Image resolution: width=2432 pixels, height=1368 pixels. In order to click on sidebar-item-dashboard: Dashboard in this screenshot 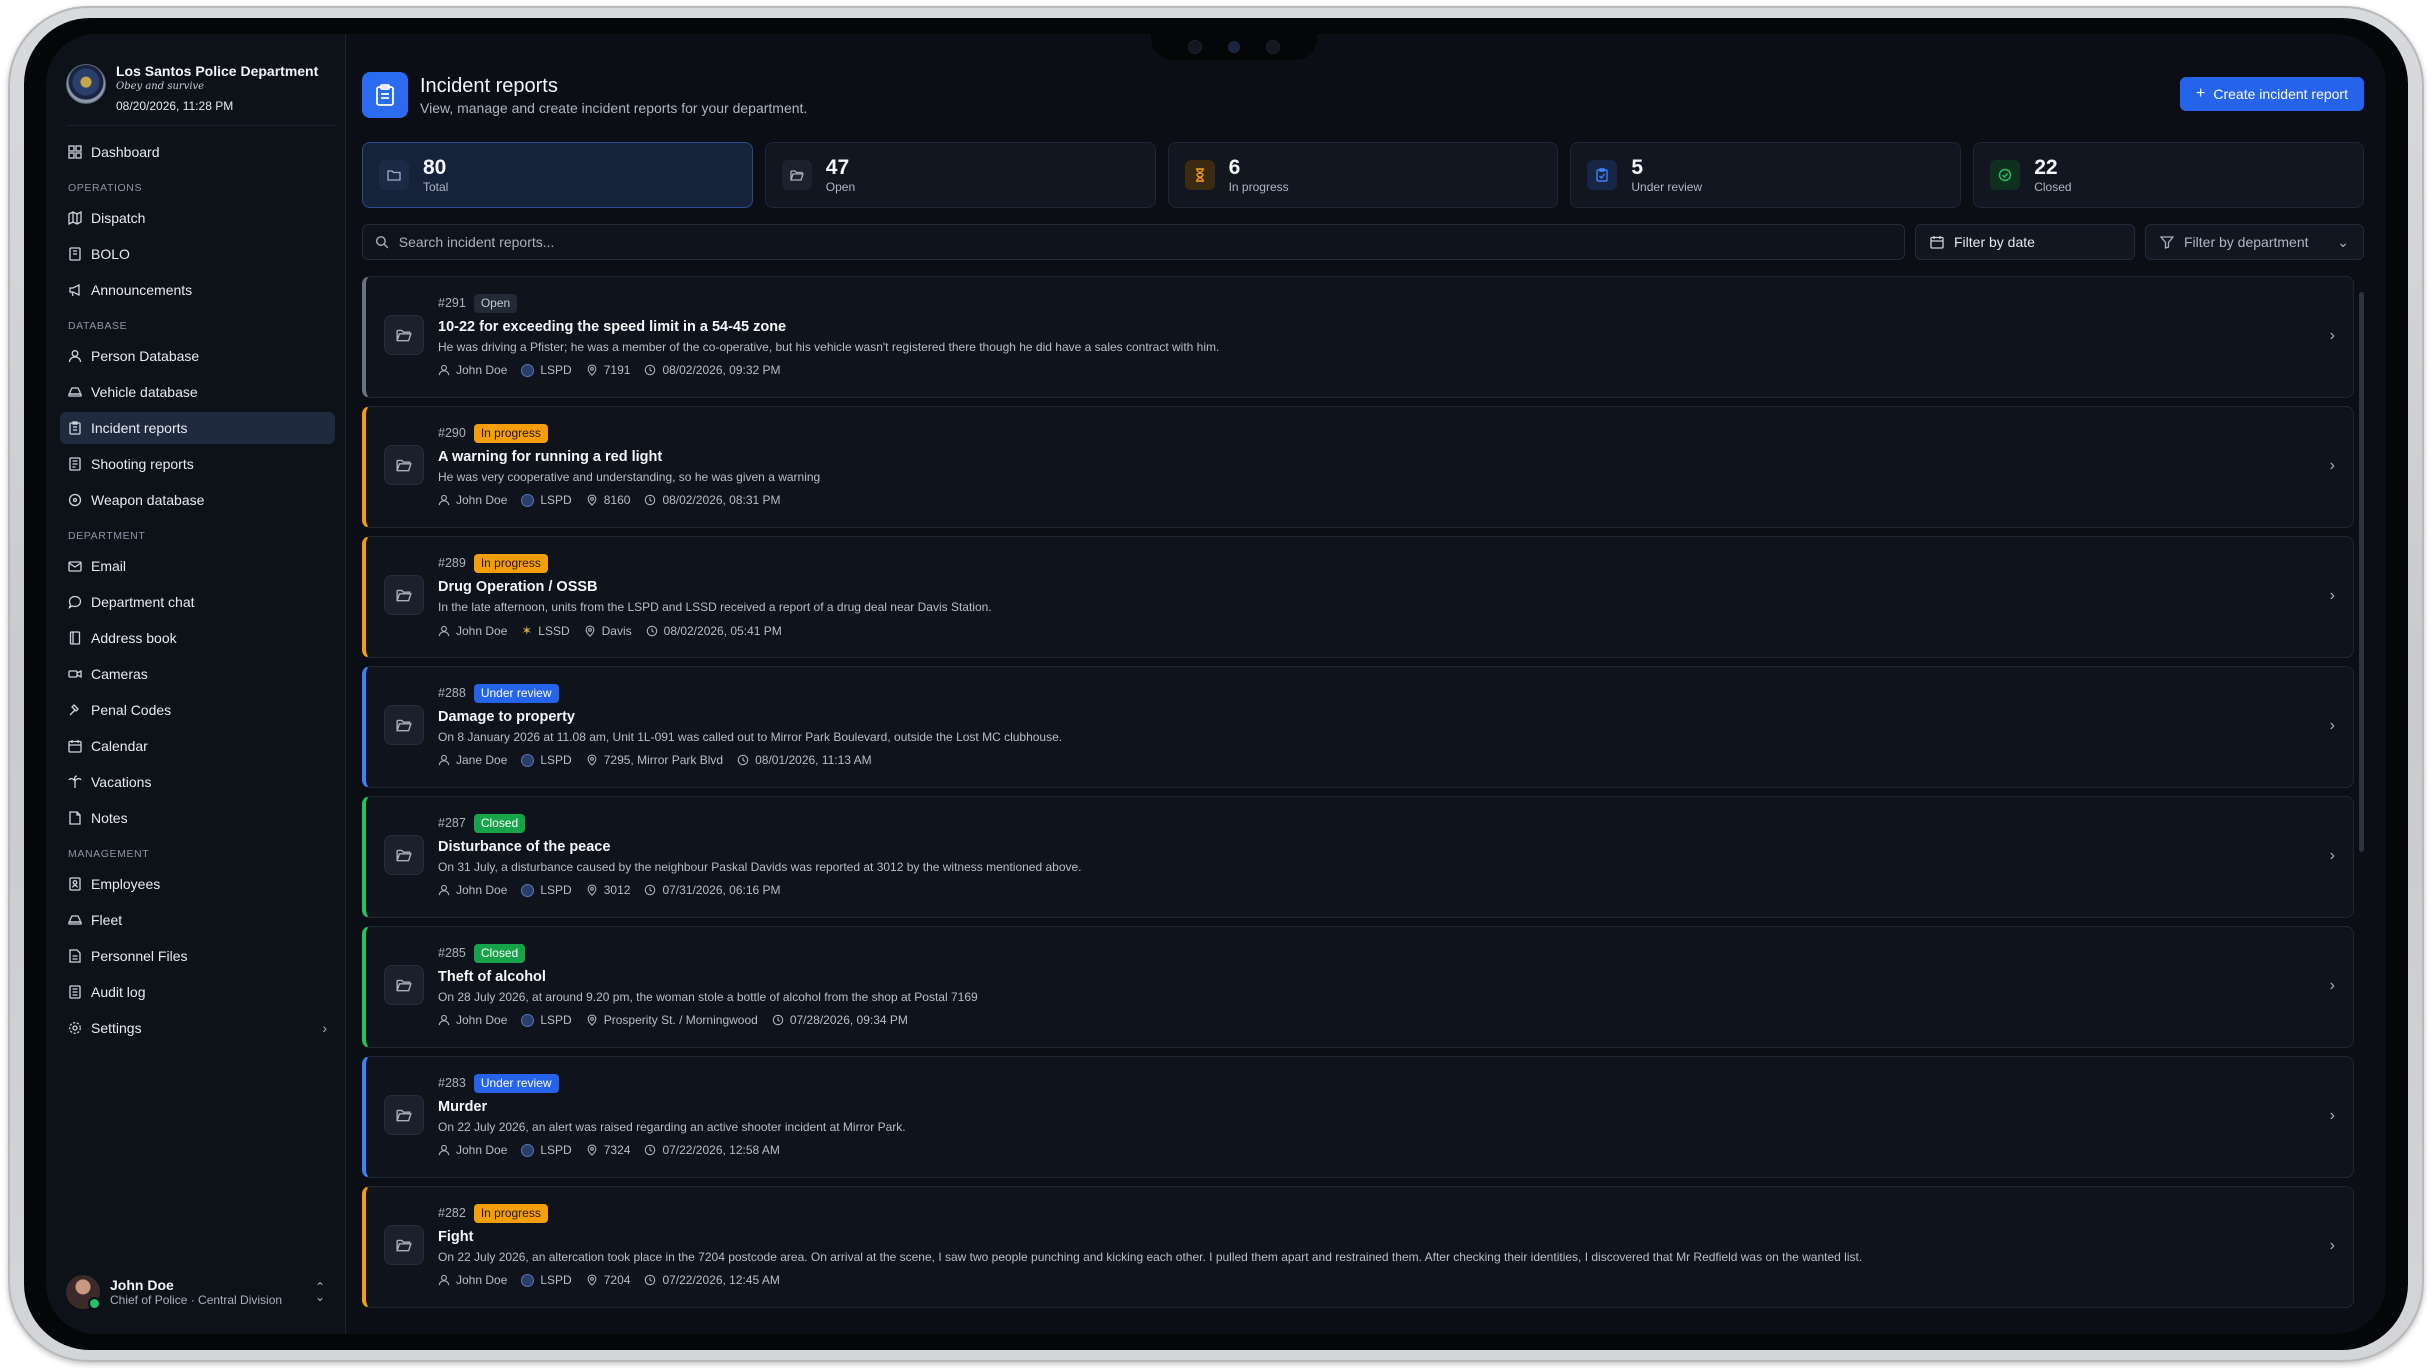, I will do `click(197, 152)`.